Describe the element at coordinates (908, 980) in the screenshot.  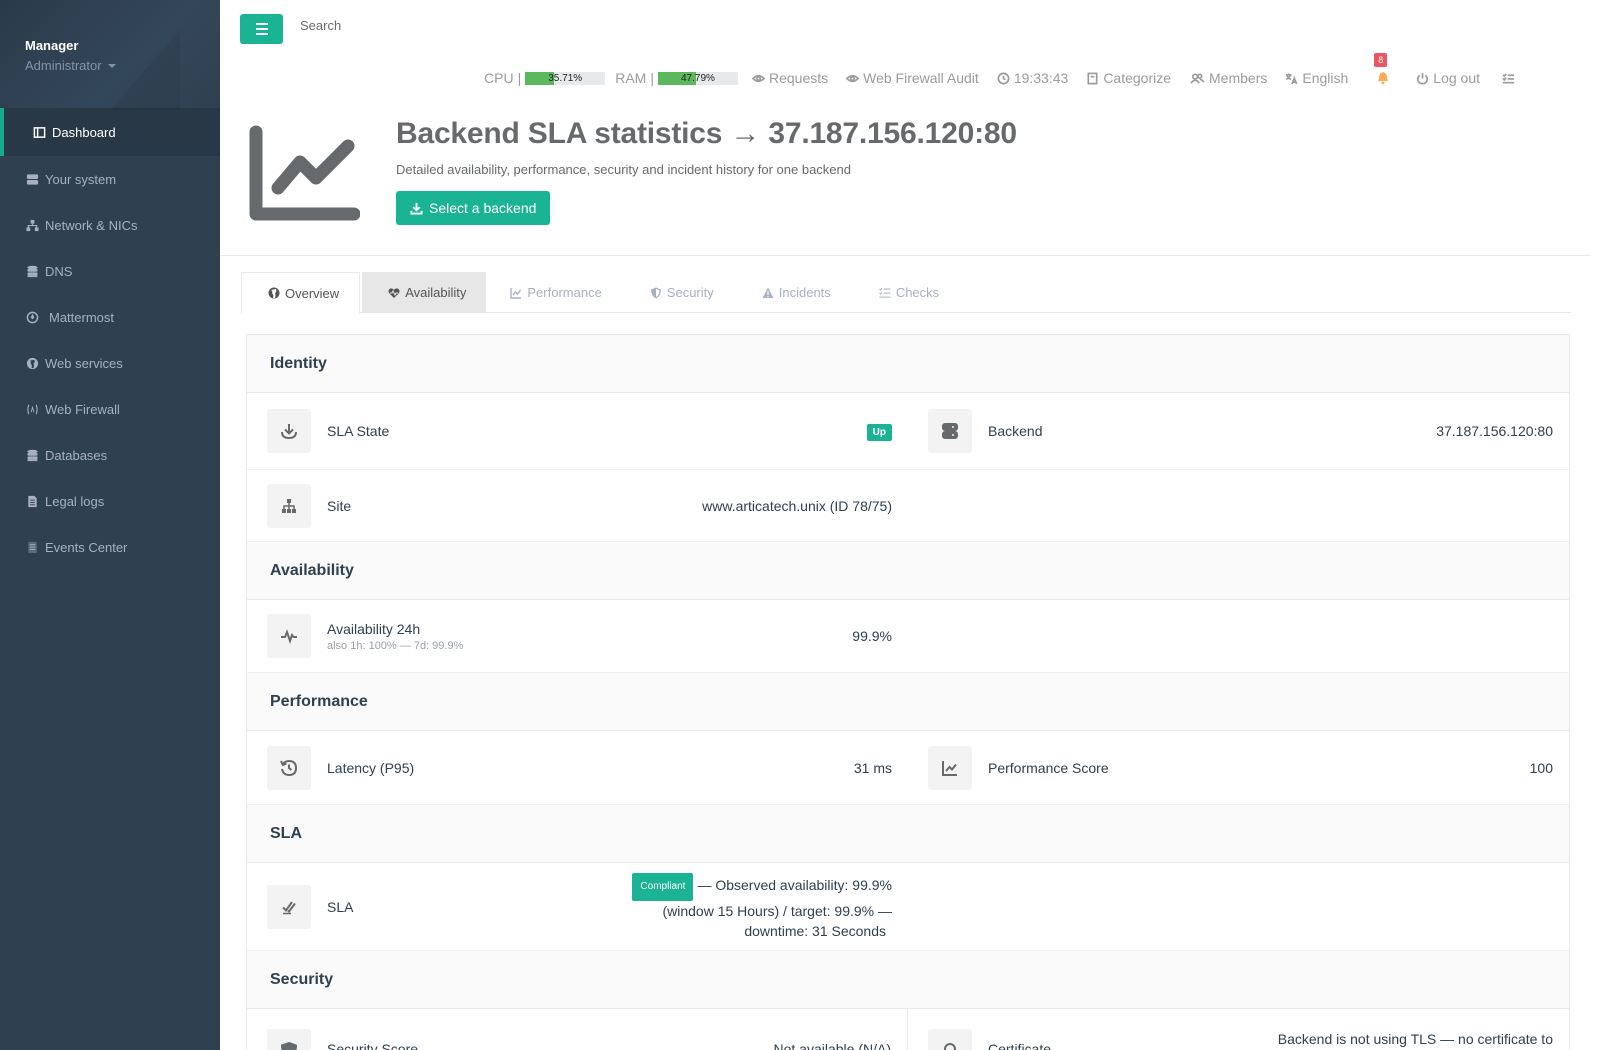
I see `section-title-security: Security` at that location.